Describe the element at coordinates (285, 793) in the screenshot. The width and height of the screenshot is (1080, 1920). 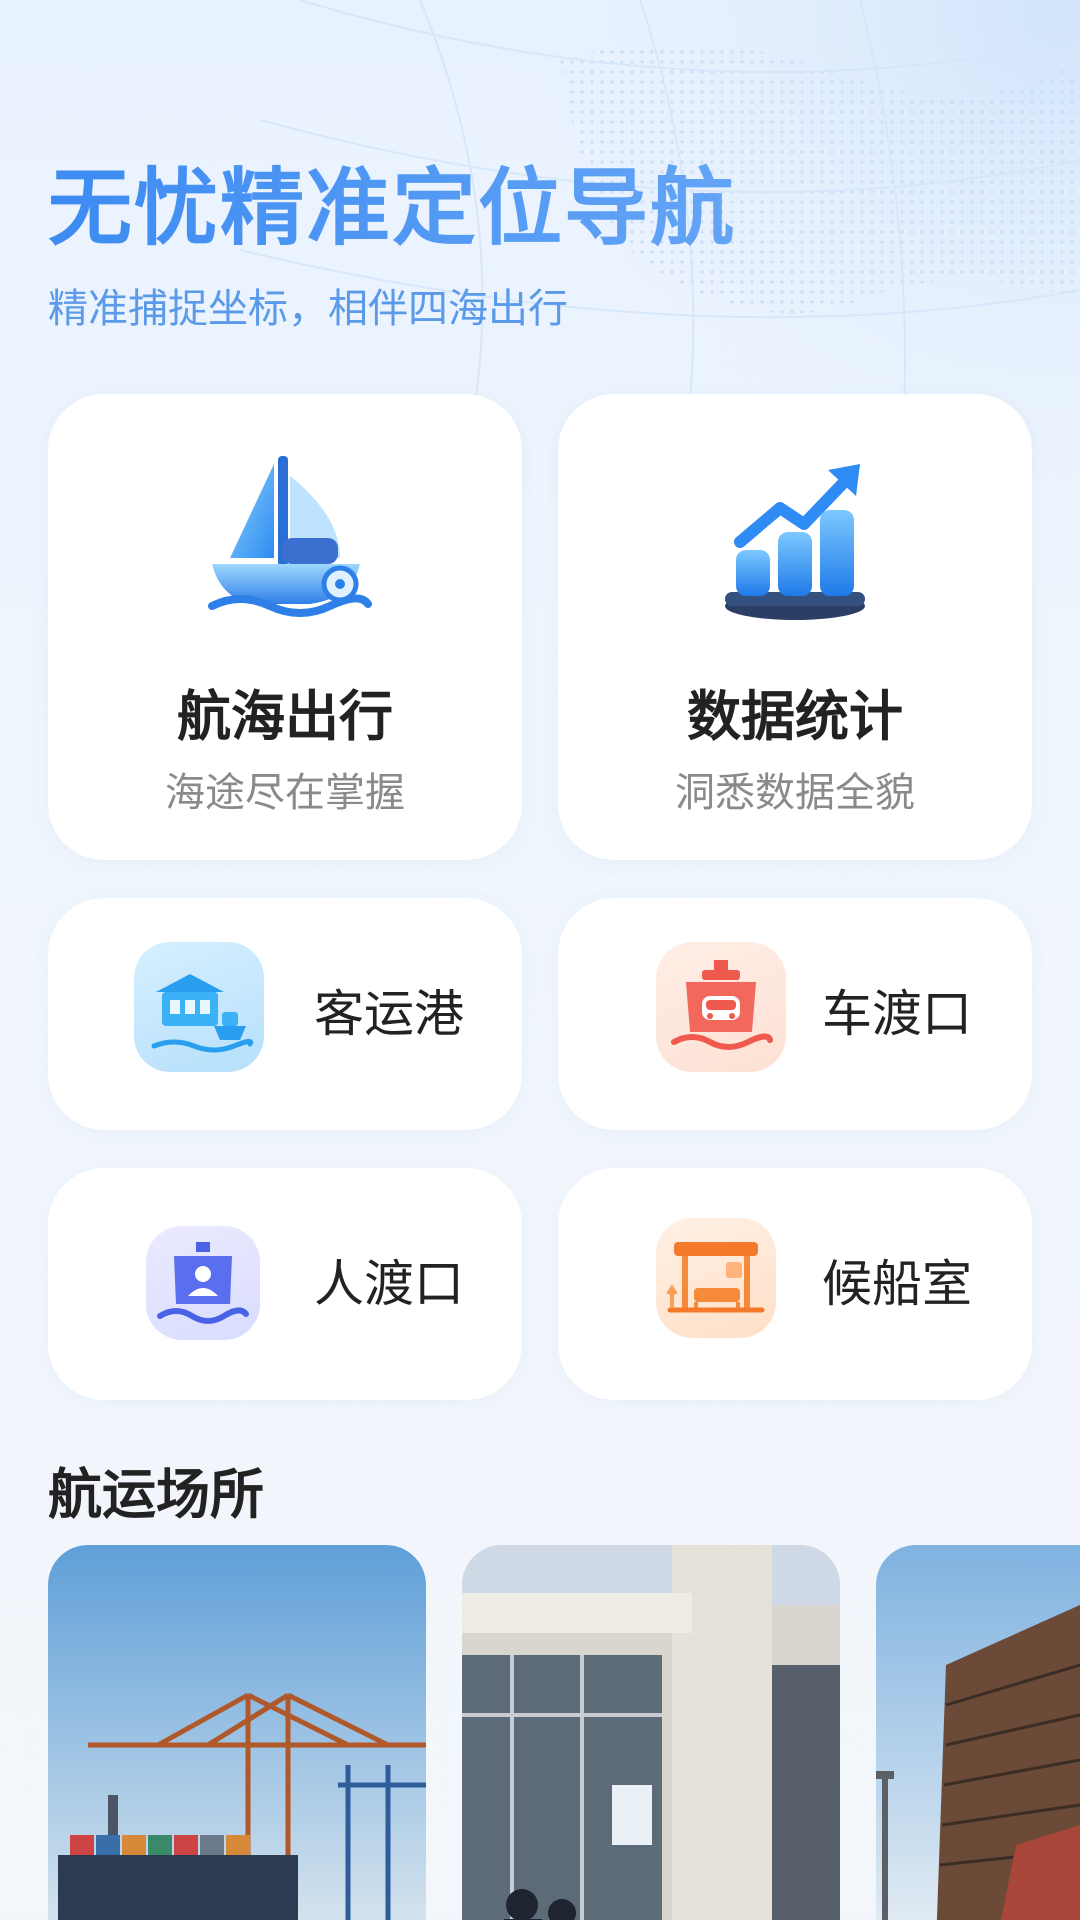
I see `feature-card-subtitle: 海途尽在掌握` at that location.